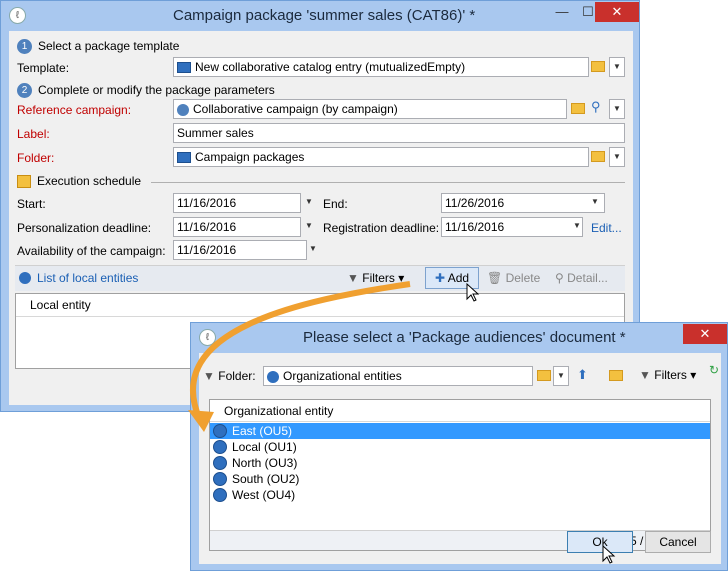 The height and width of the screenshot is (571, 728). Describe the element at coordinates (300, 351) in the screenshot. I see `arrow-path` at that location.